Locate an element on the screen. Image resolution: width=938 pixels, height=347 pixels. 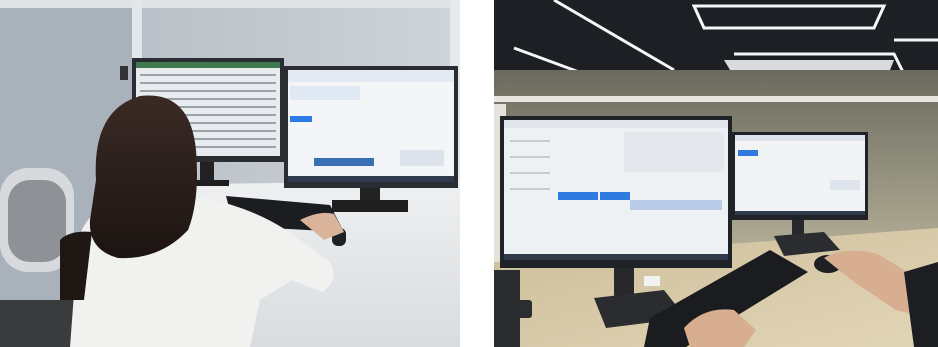
partition-hook is located at coordinates (124, 73).